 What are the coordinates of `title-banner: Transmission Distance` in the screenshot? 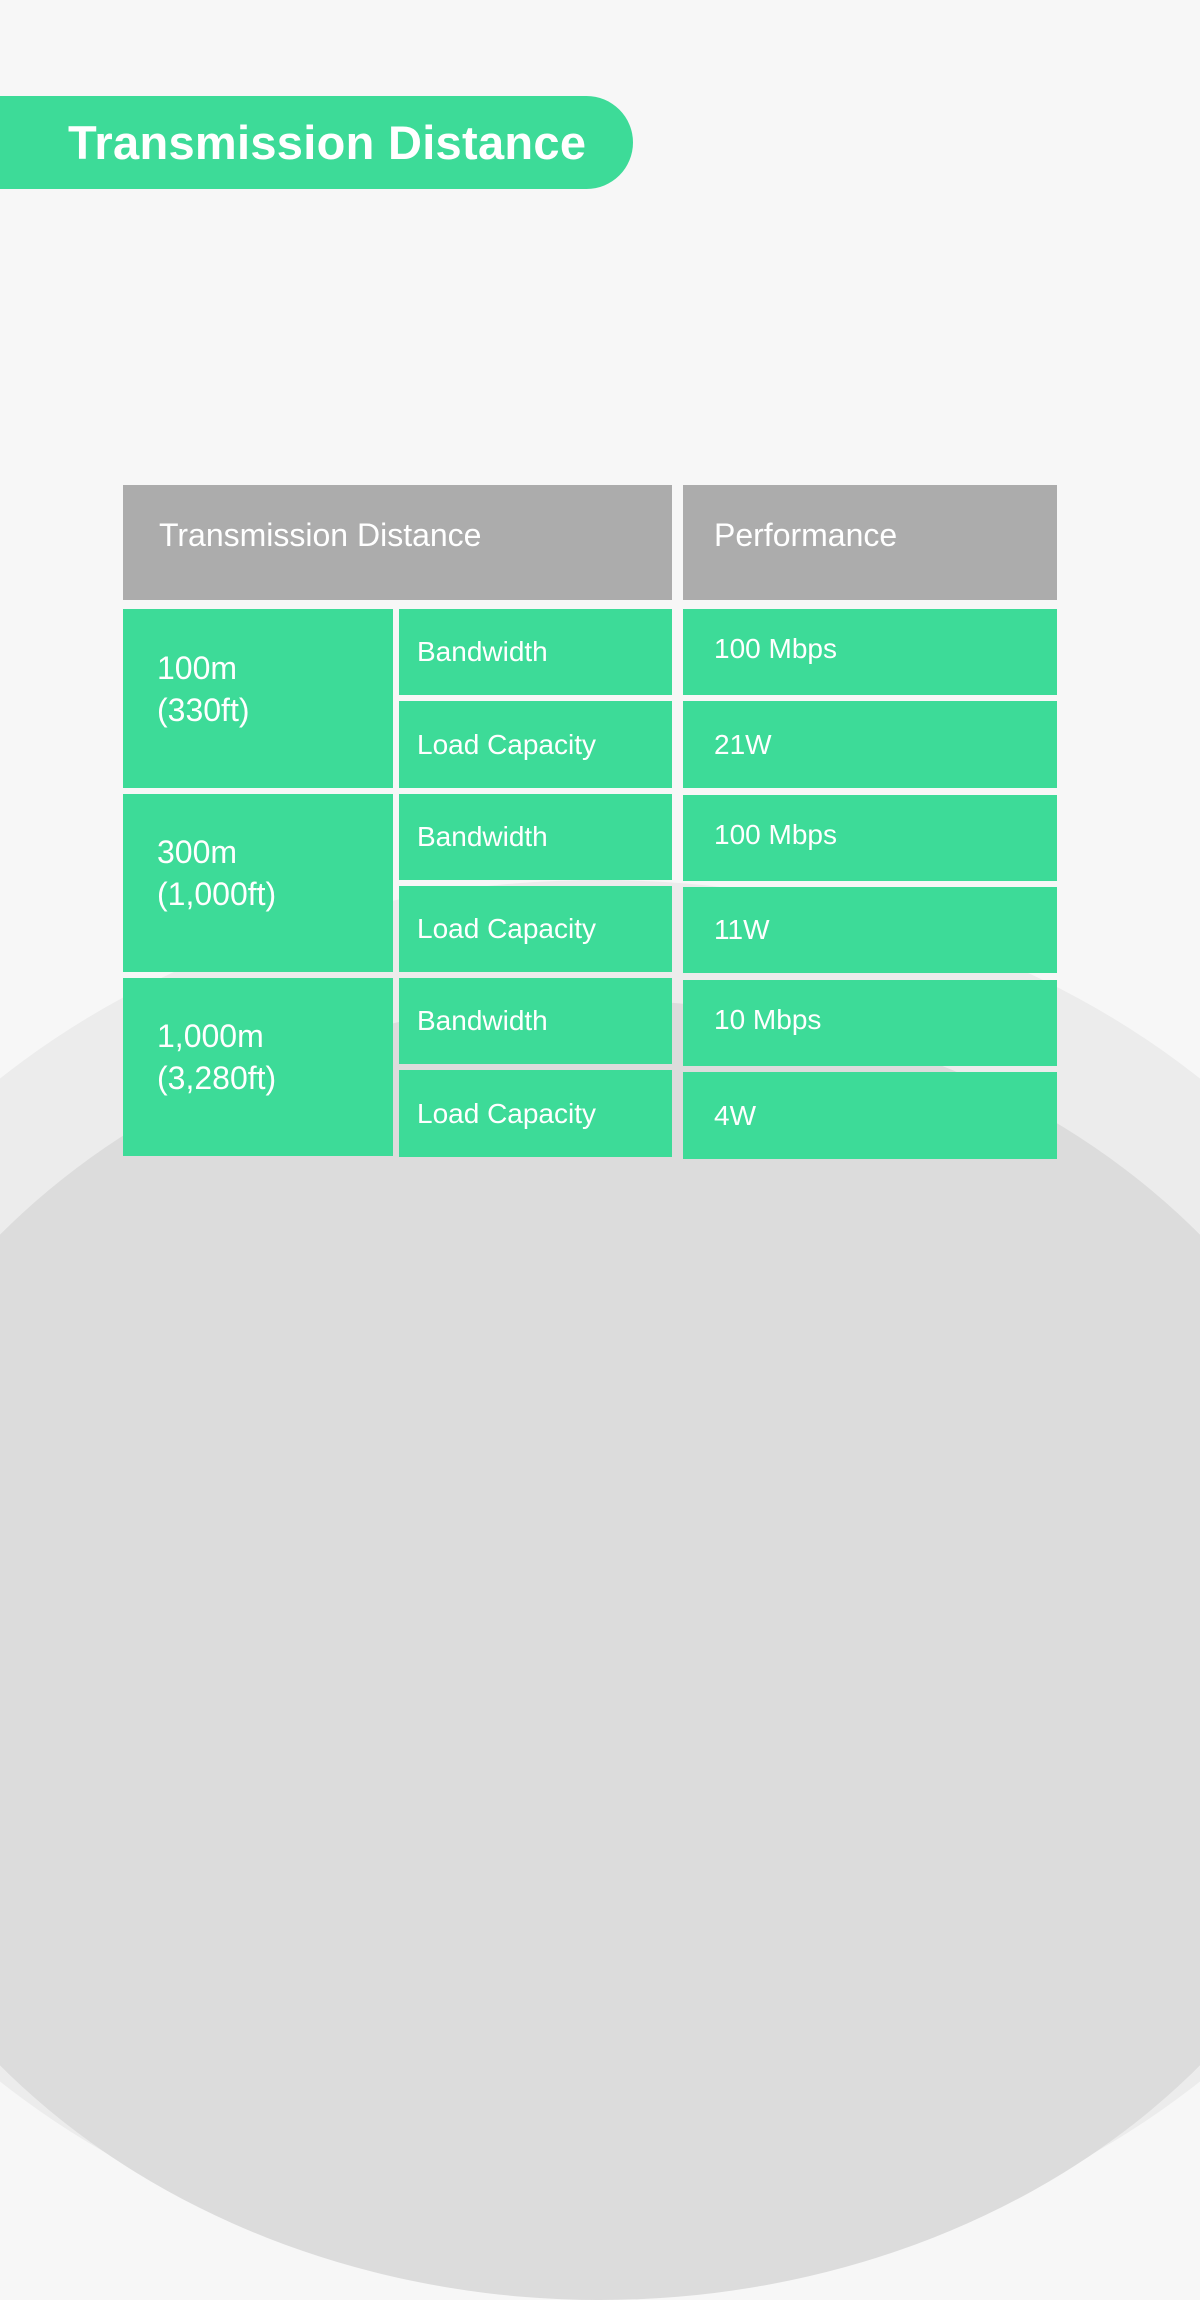 It's located at (316, 142).